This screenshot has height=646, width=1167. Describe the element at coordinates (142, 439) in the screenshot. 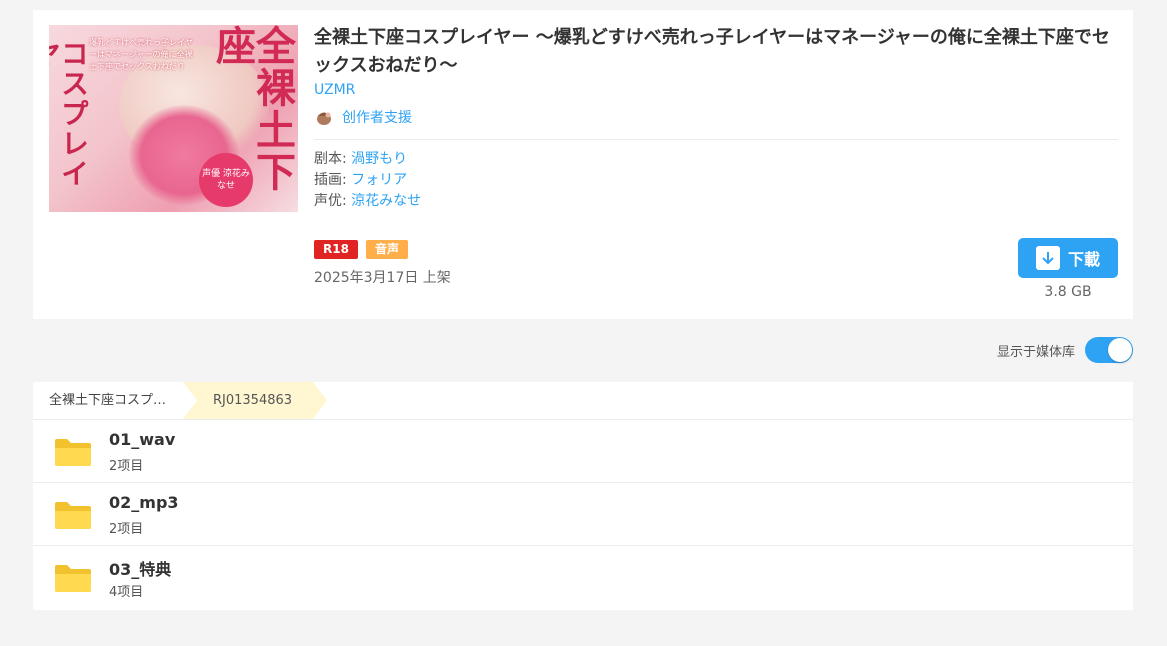

I see `folder-name: 01_wav` at that location.